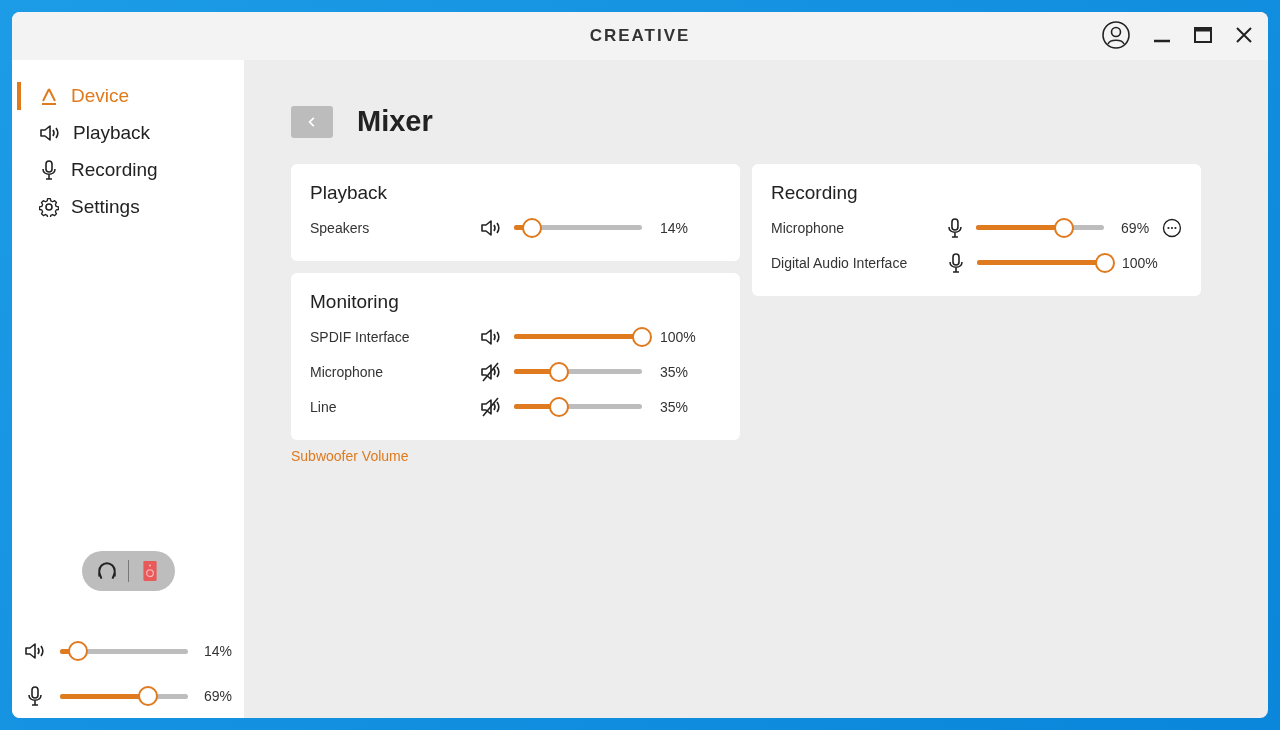  I want to click on headphones-icon, so click(106, 571).